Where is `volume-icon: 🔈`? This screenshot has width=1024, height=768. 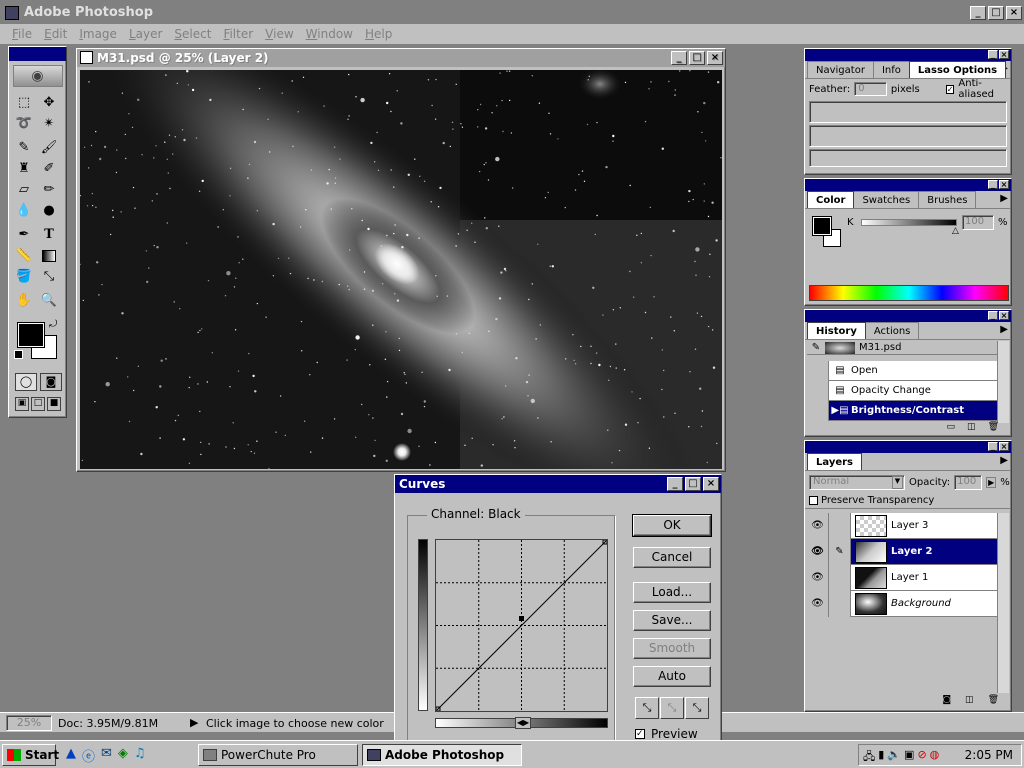
volume-icon: 🔈 is located at coordinates (894, 757).